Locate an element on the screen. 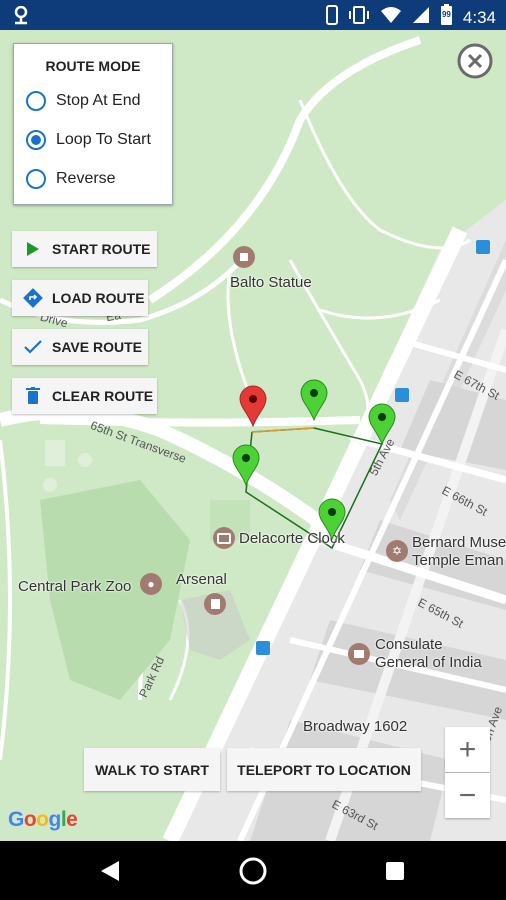 This screenshot has height=900, width=506. plus-icon: + is located at coordinates (467, 749).